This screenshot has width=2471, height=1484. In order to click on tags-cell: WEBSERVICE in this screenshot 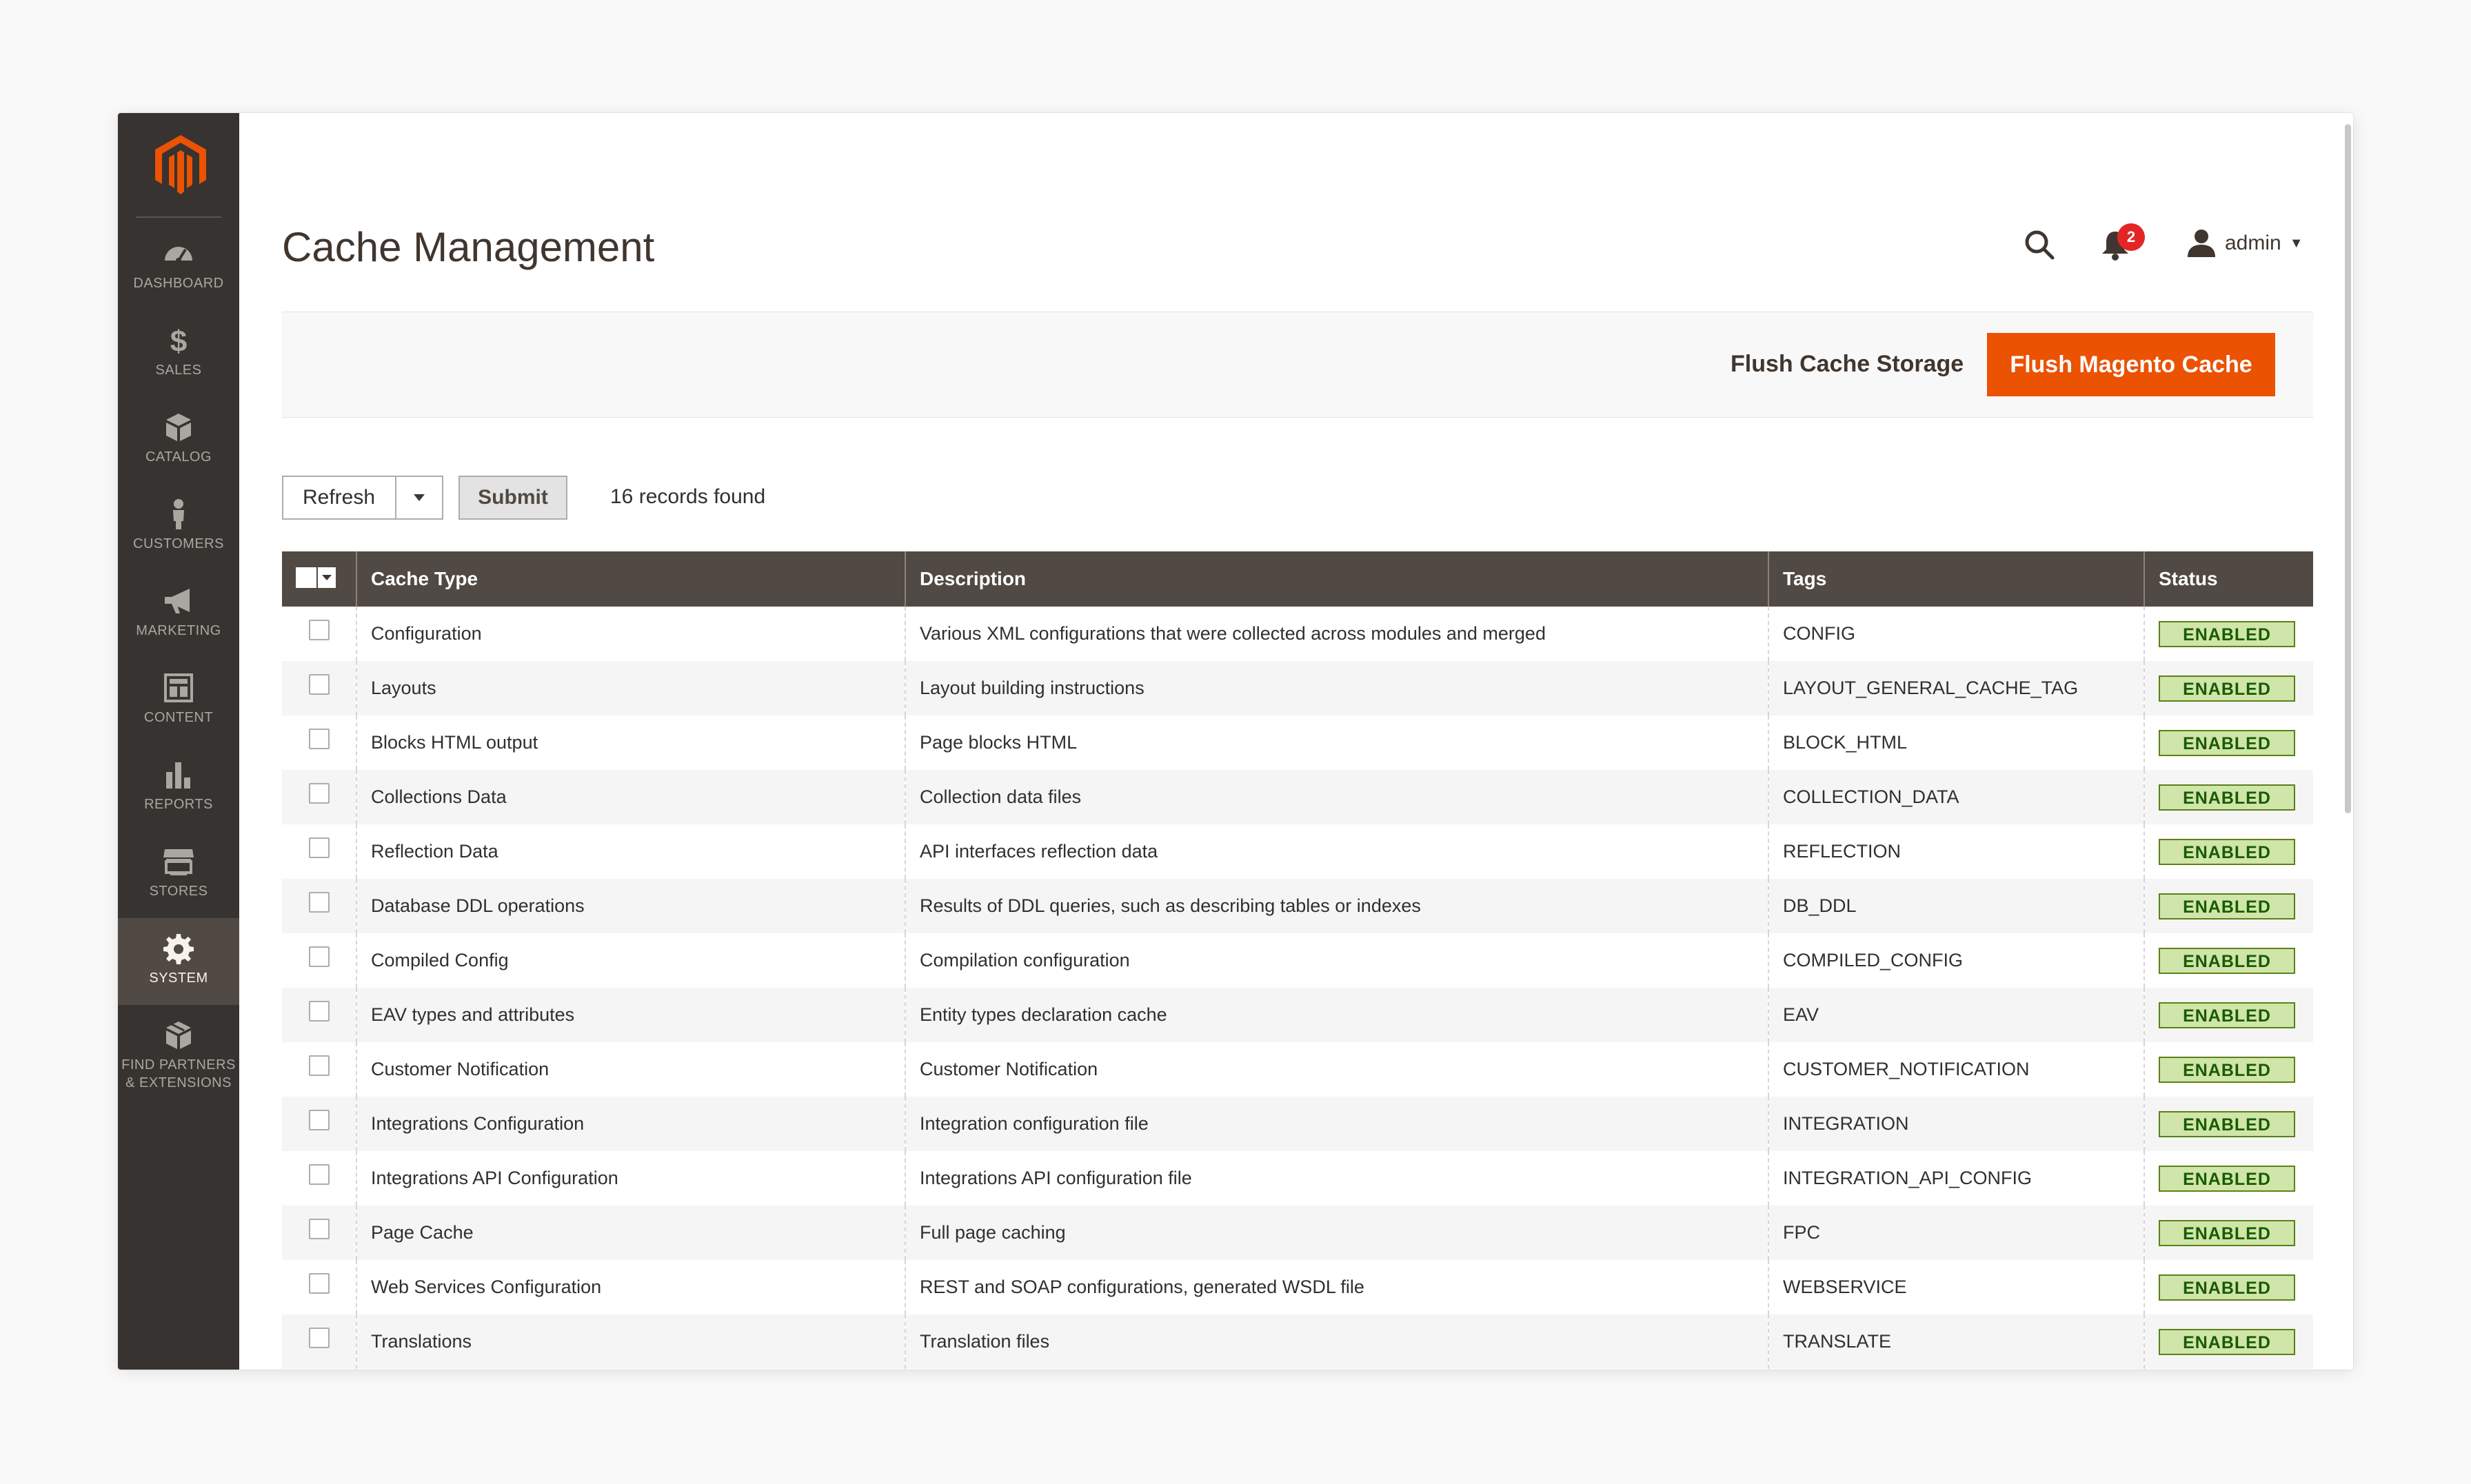, I will do `click(1956, 1287)`.